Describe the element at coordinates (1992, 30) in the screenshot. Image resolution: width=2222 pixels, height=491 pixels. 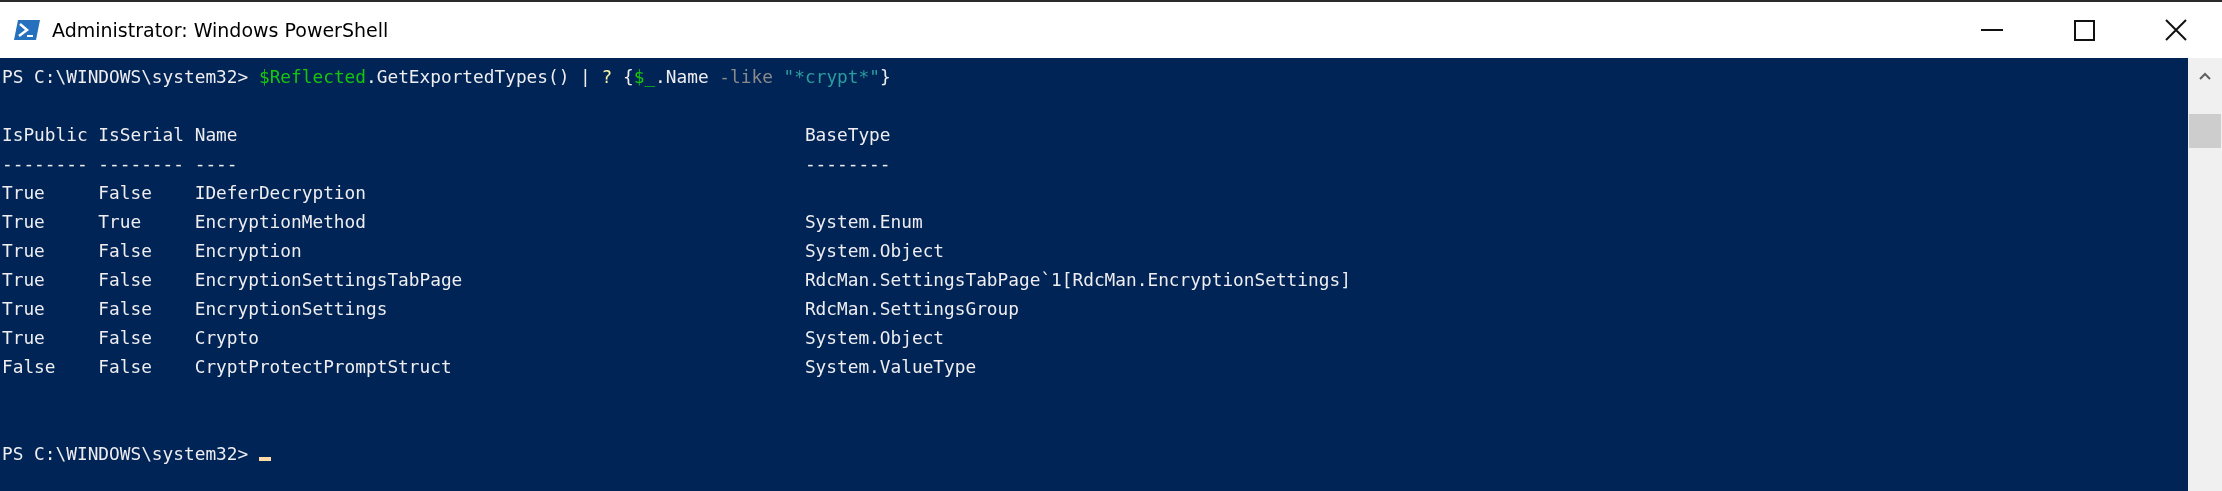
I see `minimize-icon` at that location.